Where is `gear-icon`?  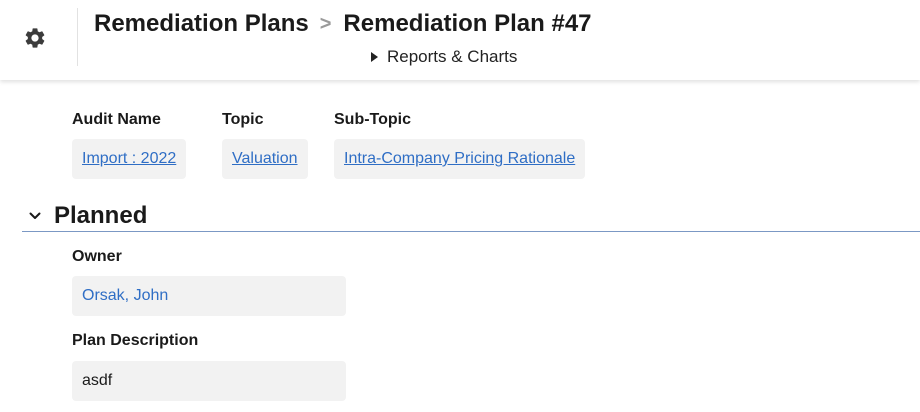
gear-icon is located at coordinates (35, 38).